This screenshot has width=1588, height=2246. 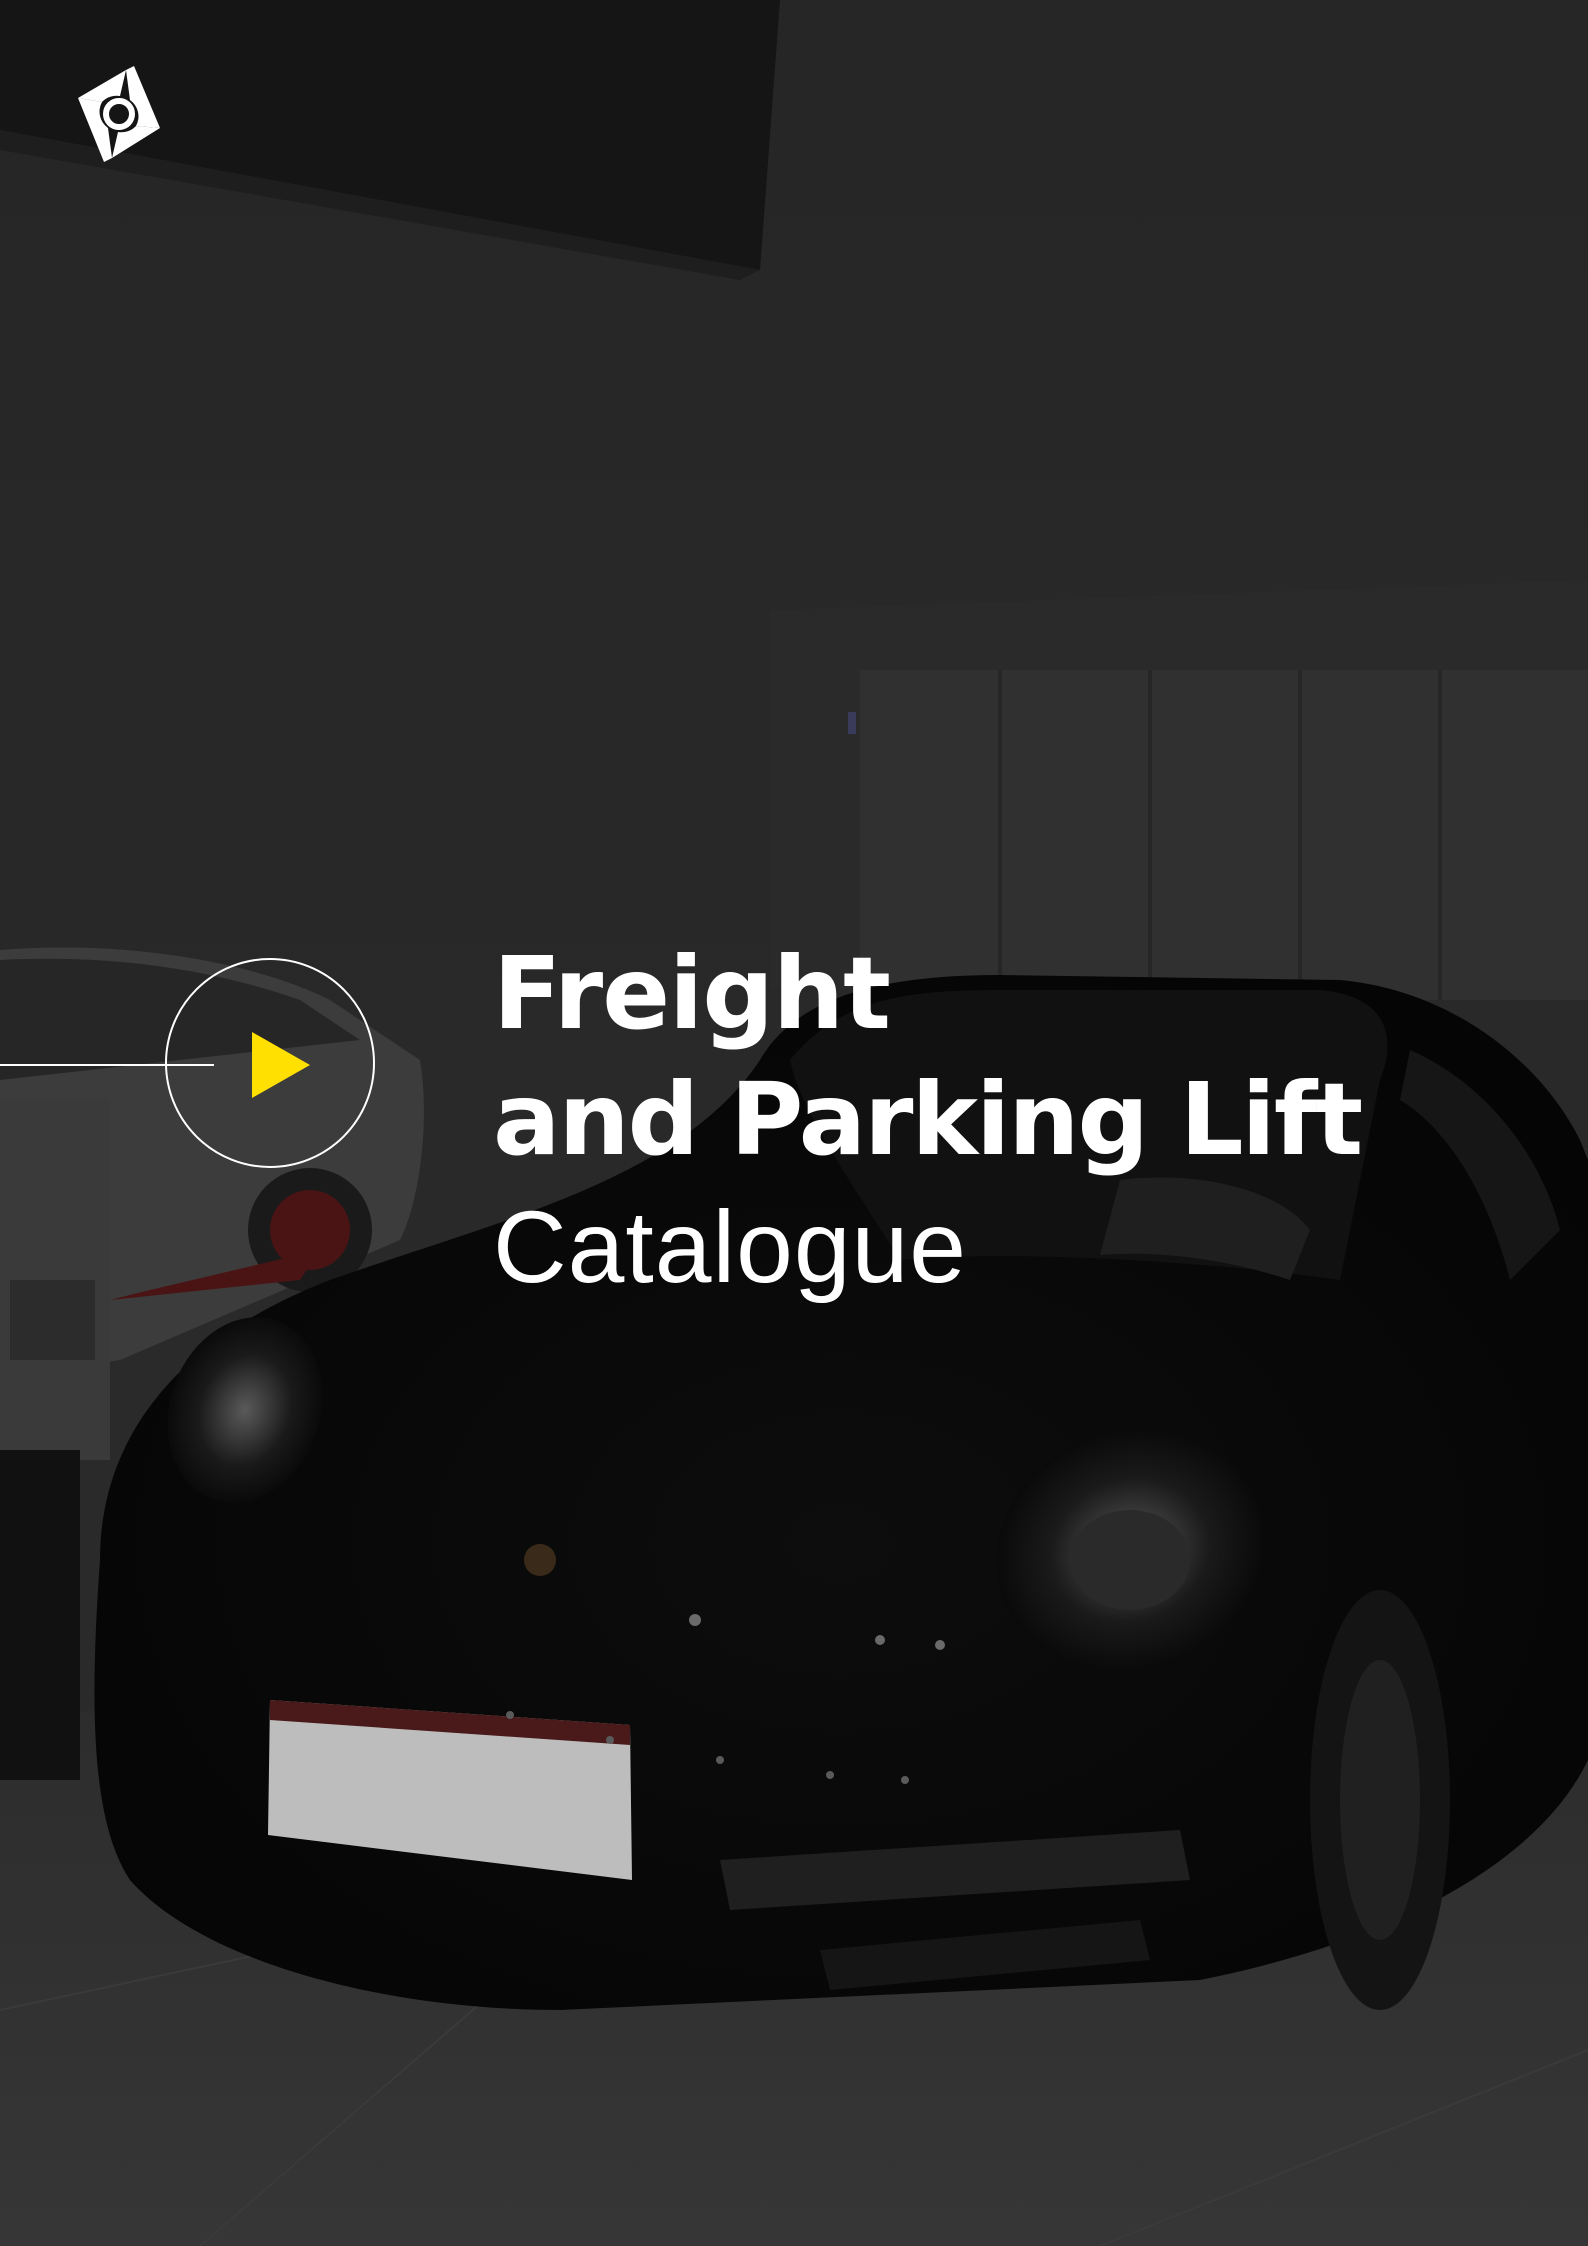 I want to click on title-line-catalogue: Catalogue, so click(x=730, y=1247).